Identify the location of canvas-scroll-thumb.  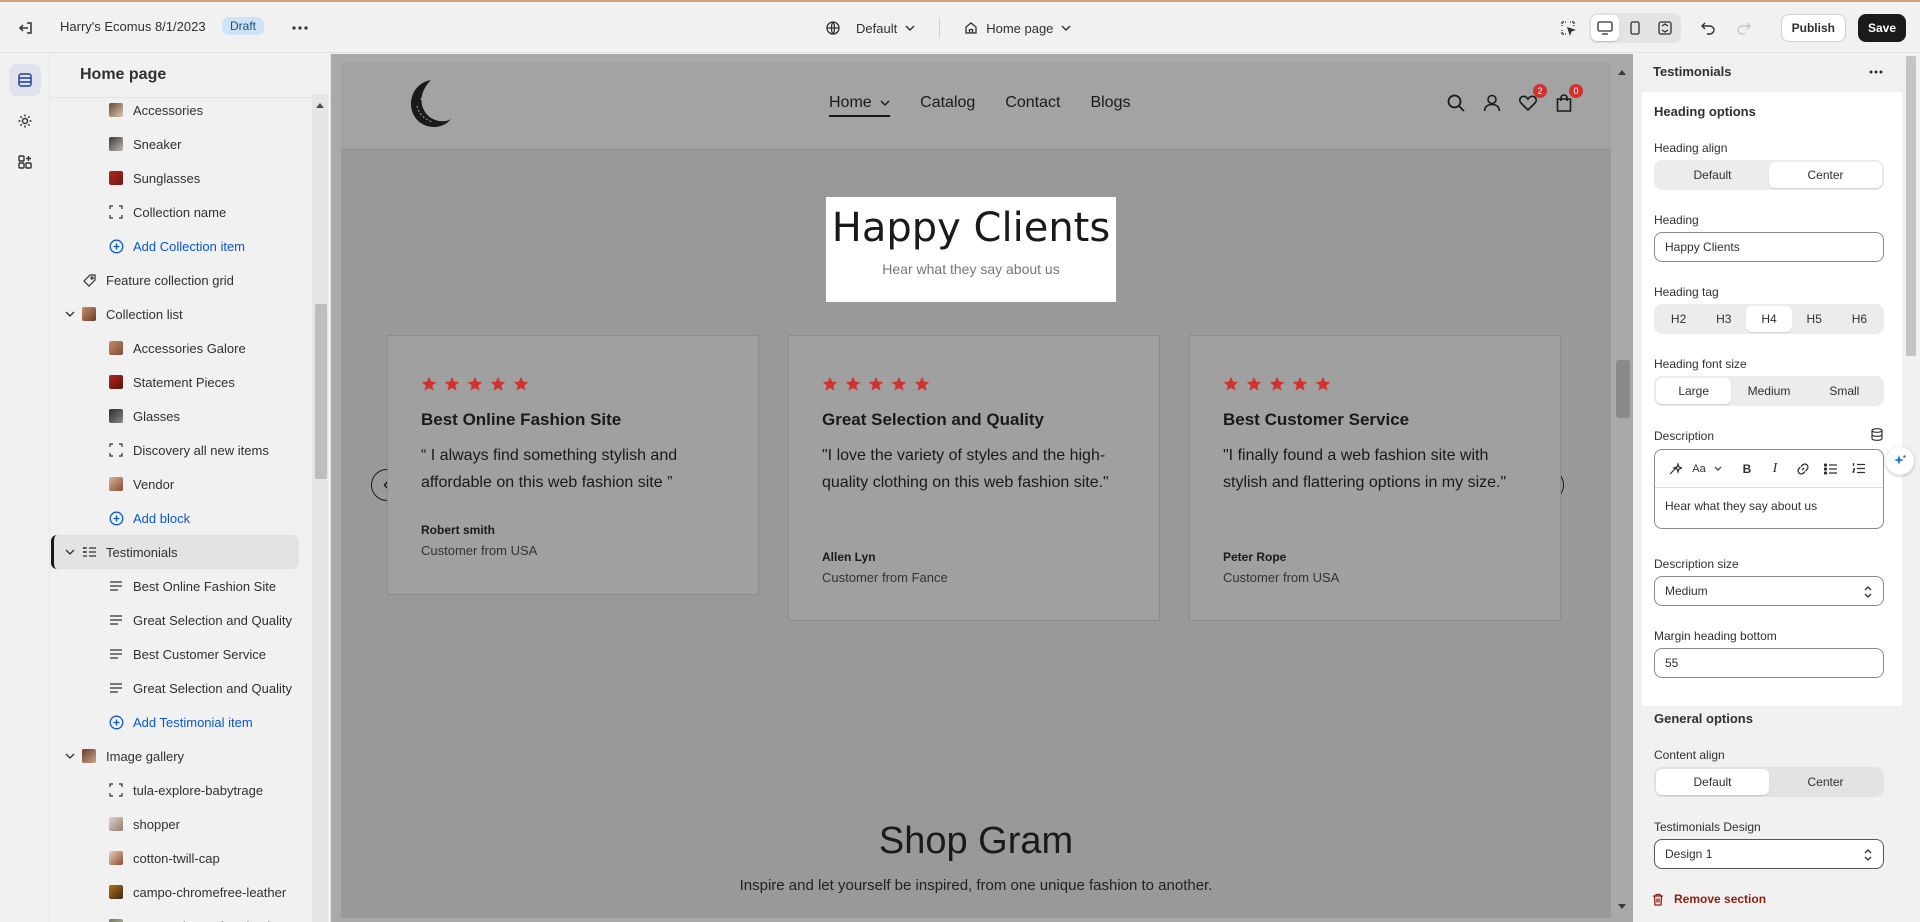
(1623, 389).